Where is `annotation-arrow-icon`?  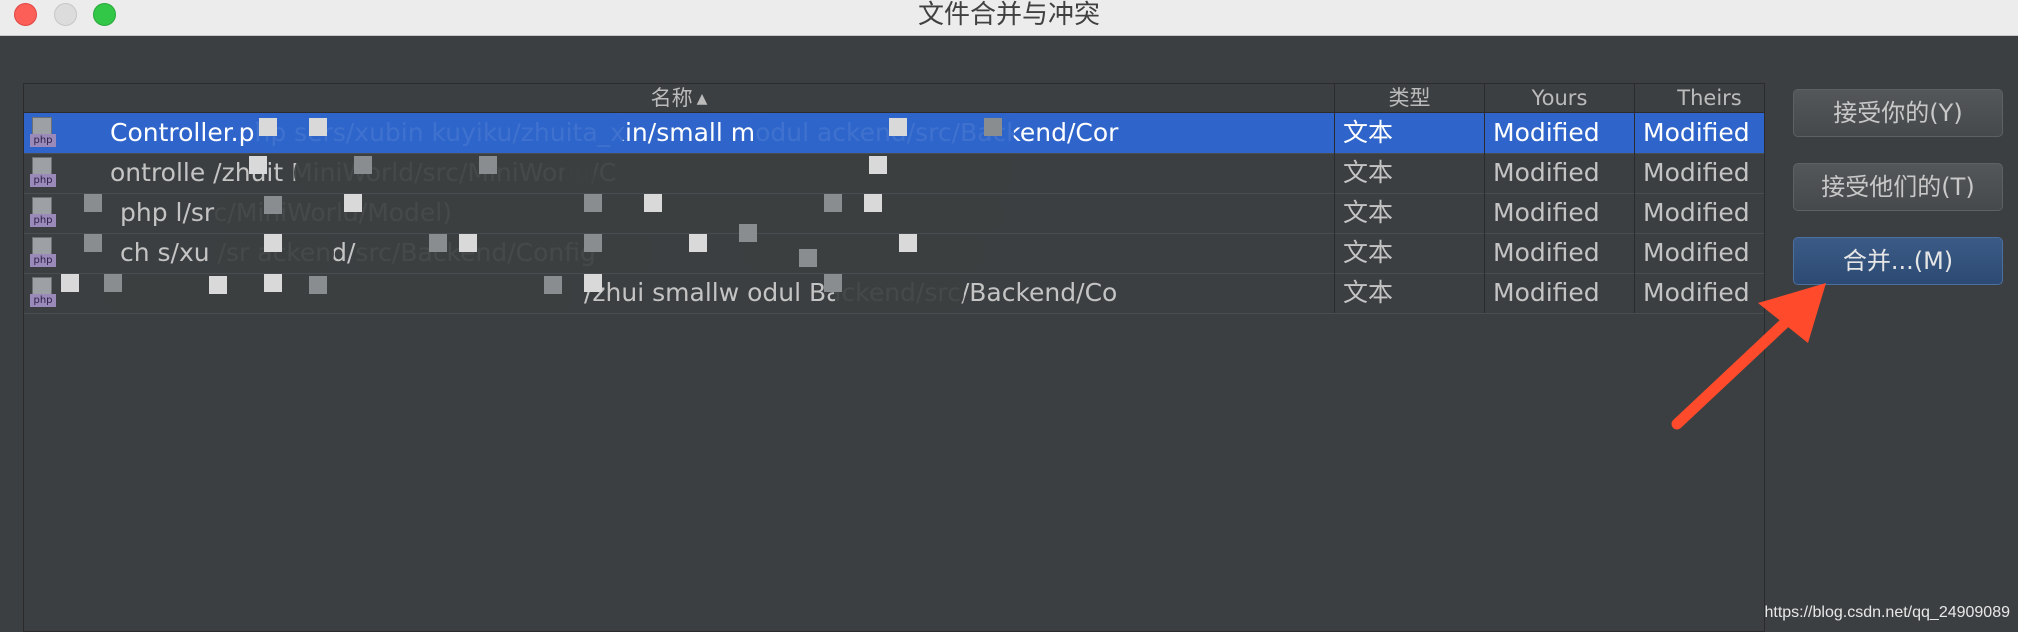 annotation-arrow-icon is located at coordinates (1748, 356).